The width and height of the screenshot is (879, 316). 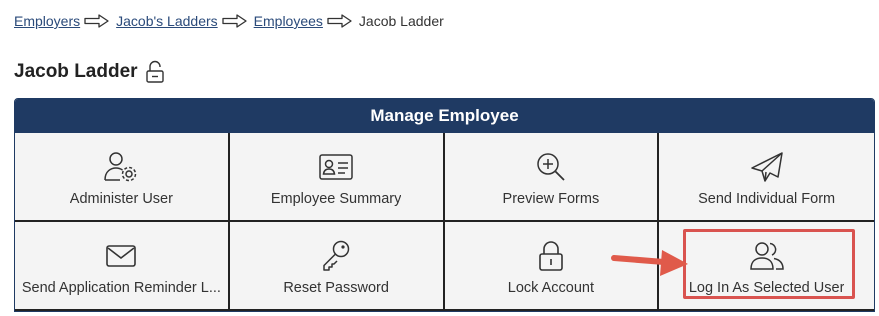 What do you see at coordinates (155, 72) in the screenshot?
I see `lock-open-icon` at bounding box center [155, 72].